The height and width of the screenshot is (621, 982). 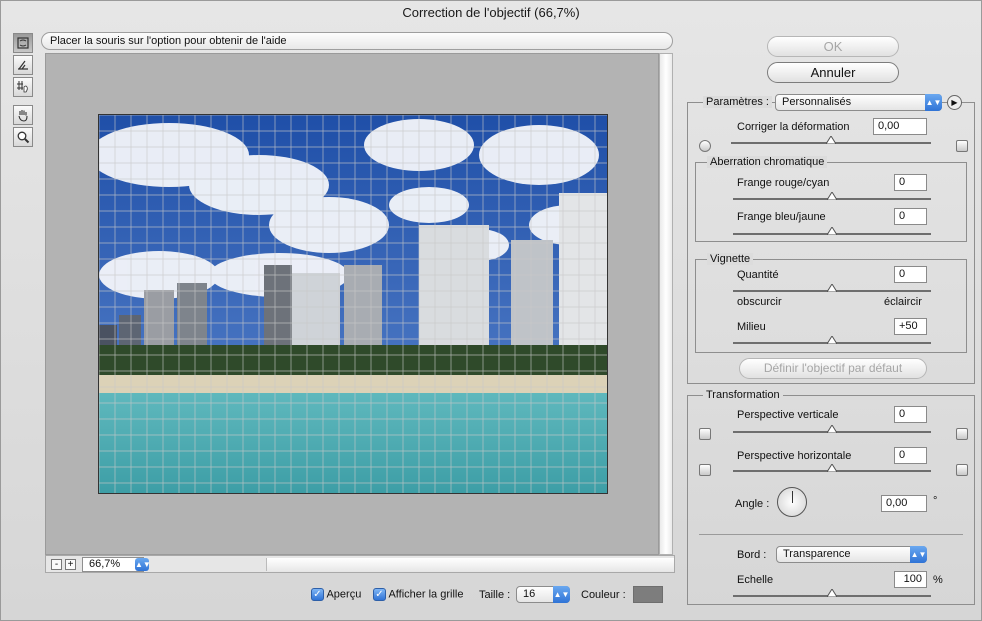 What do you see at coordinates (705, 470) in the screenshot?
I see `horizontal-perspective-left-icon` at bounding box center [705, 470].